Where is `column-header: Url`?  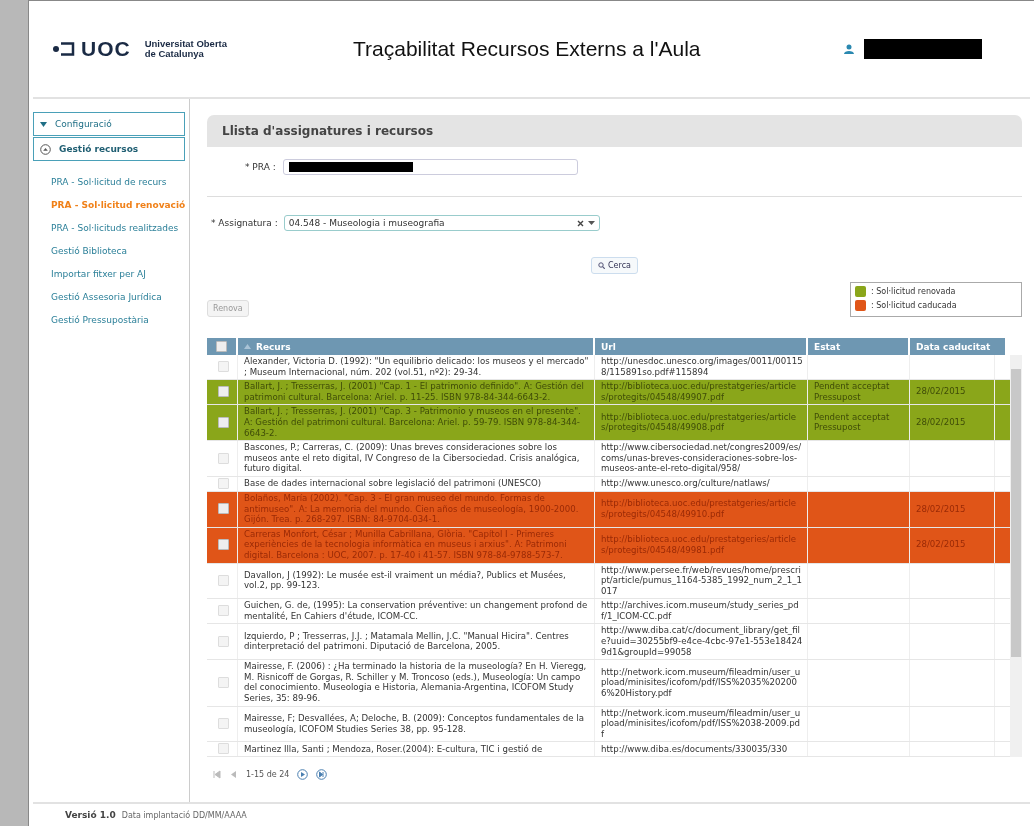 column-header: Url is located at coordinates (701, 346).